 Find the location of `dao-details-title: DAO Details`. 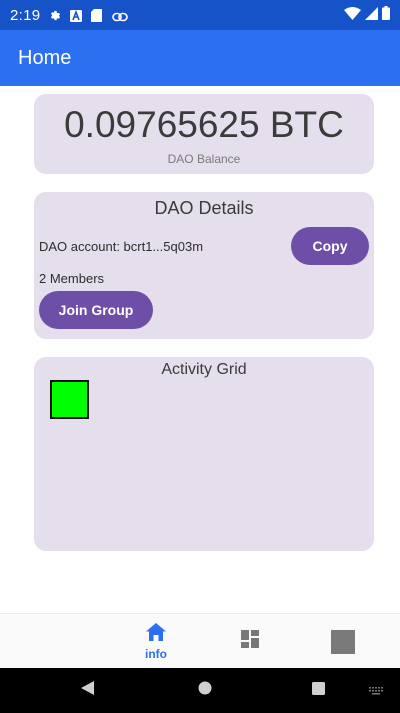

dao-details-title: DAO Details is located at coordinates (204, 208).